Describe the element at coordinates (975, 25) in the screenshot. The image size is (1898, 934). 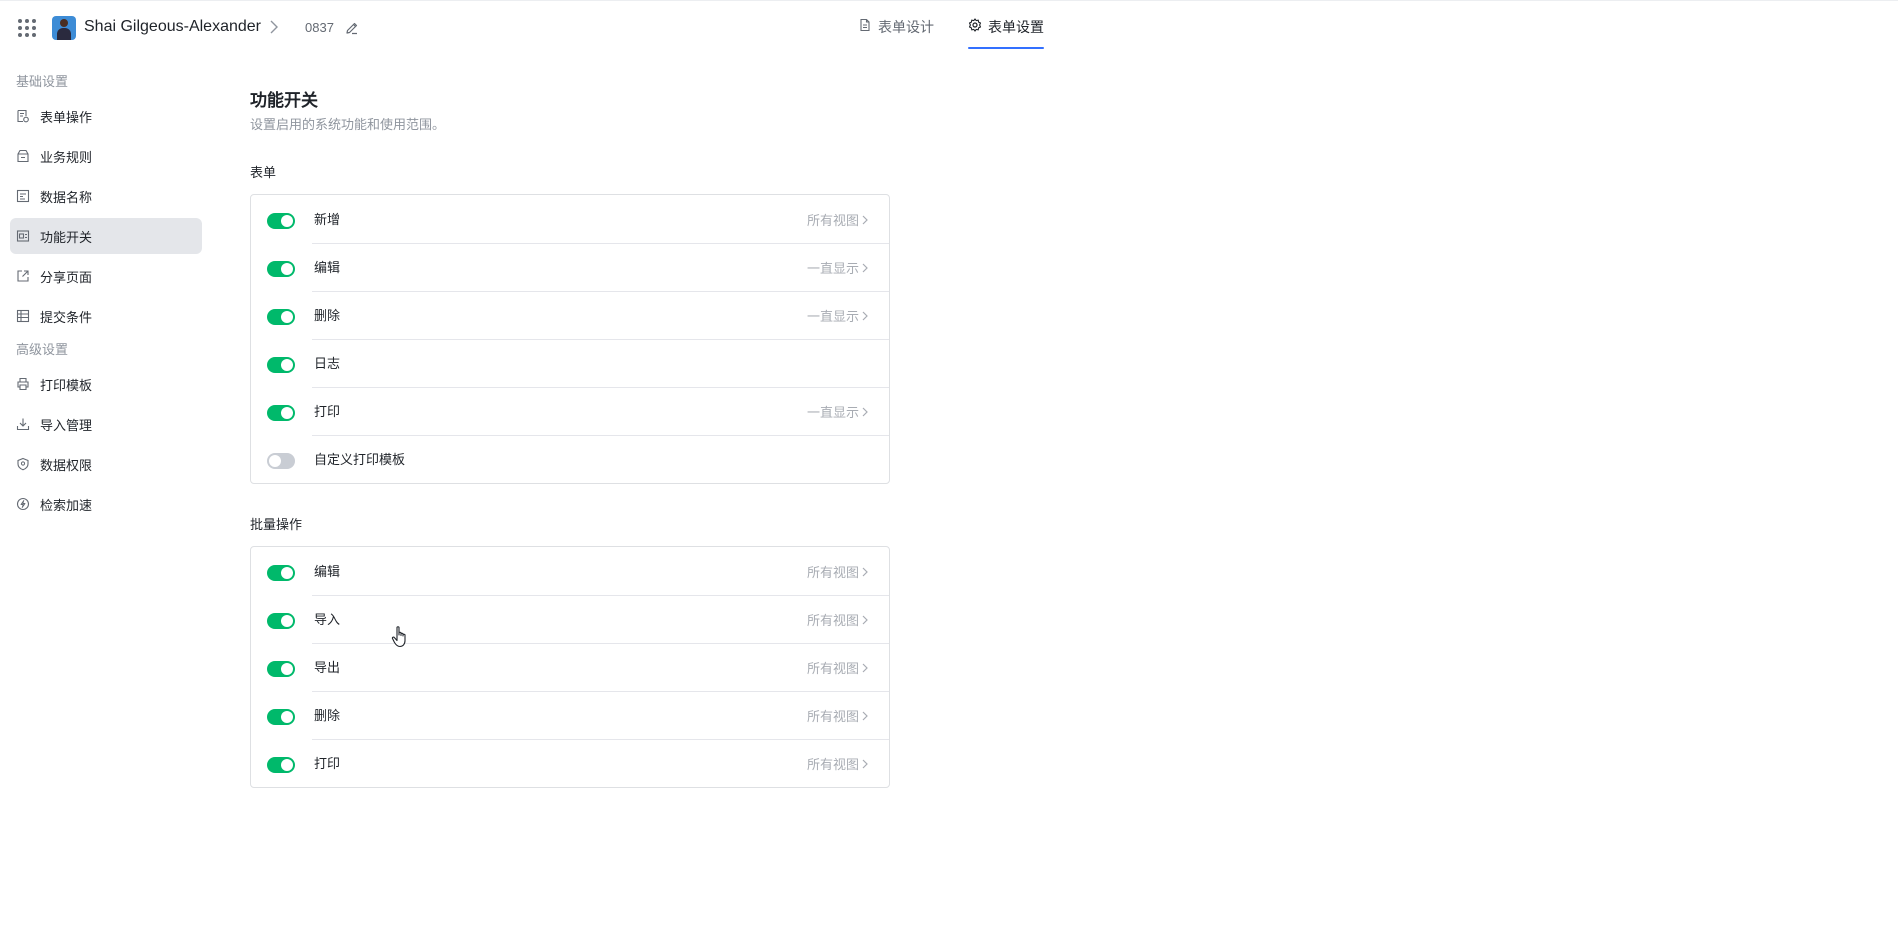
I see `gear-icon` at that location.